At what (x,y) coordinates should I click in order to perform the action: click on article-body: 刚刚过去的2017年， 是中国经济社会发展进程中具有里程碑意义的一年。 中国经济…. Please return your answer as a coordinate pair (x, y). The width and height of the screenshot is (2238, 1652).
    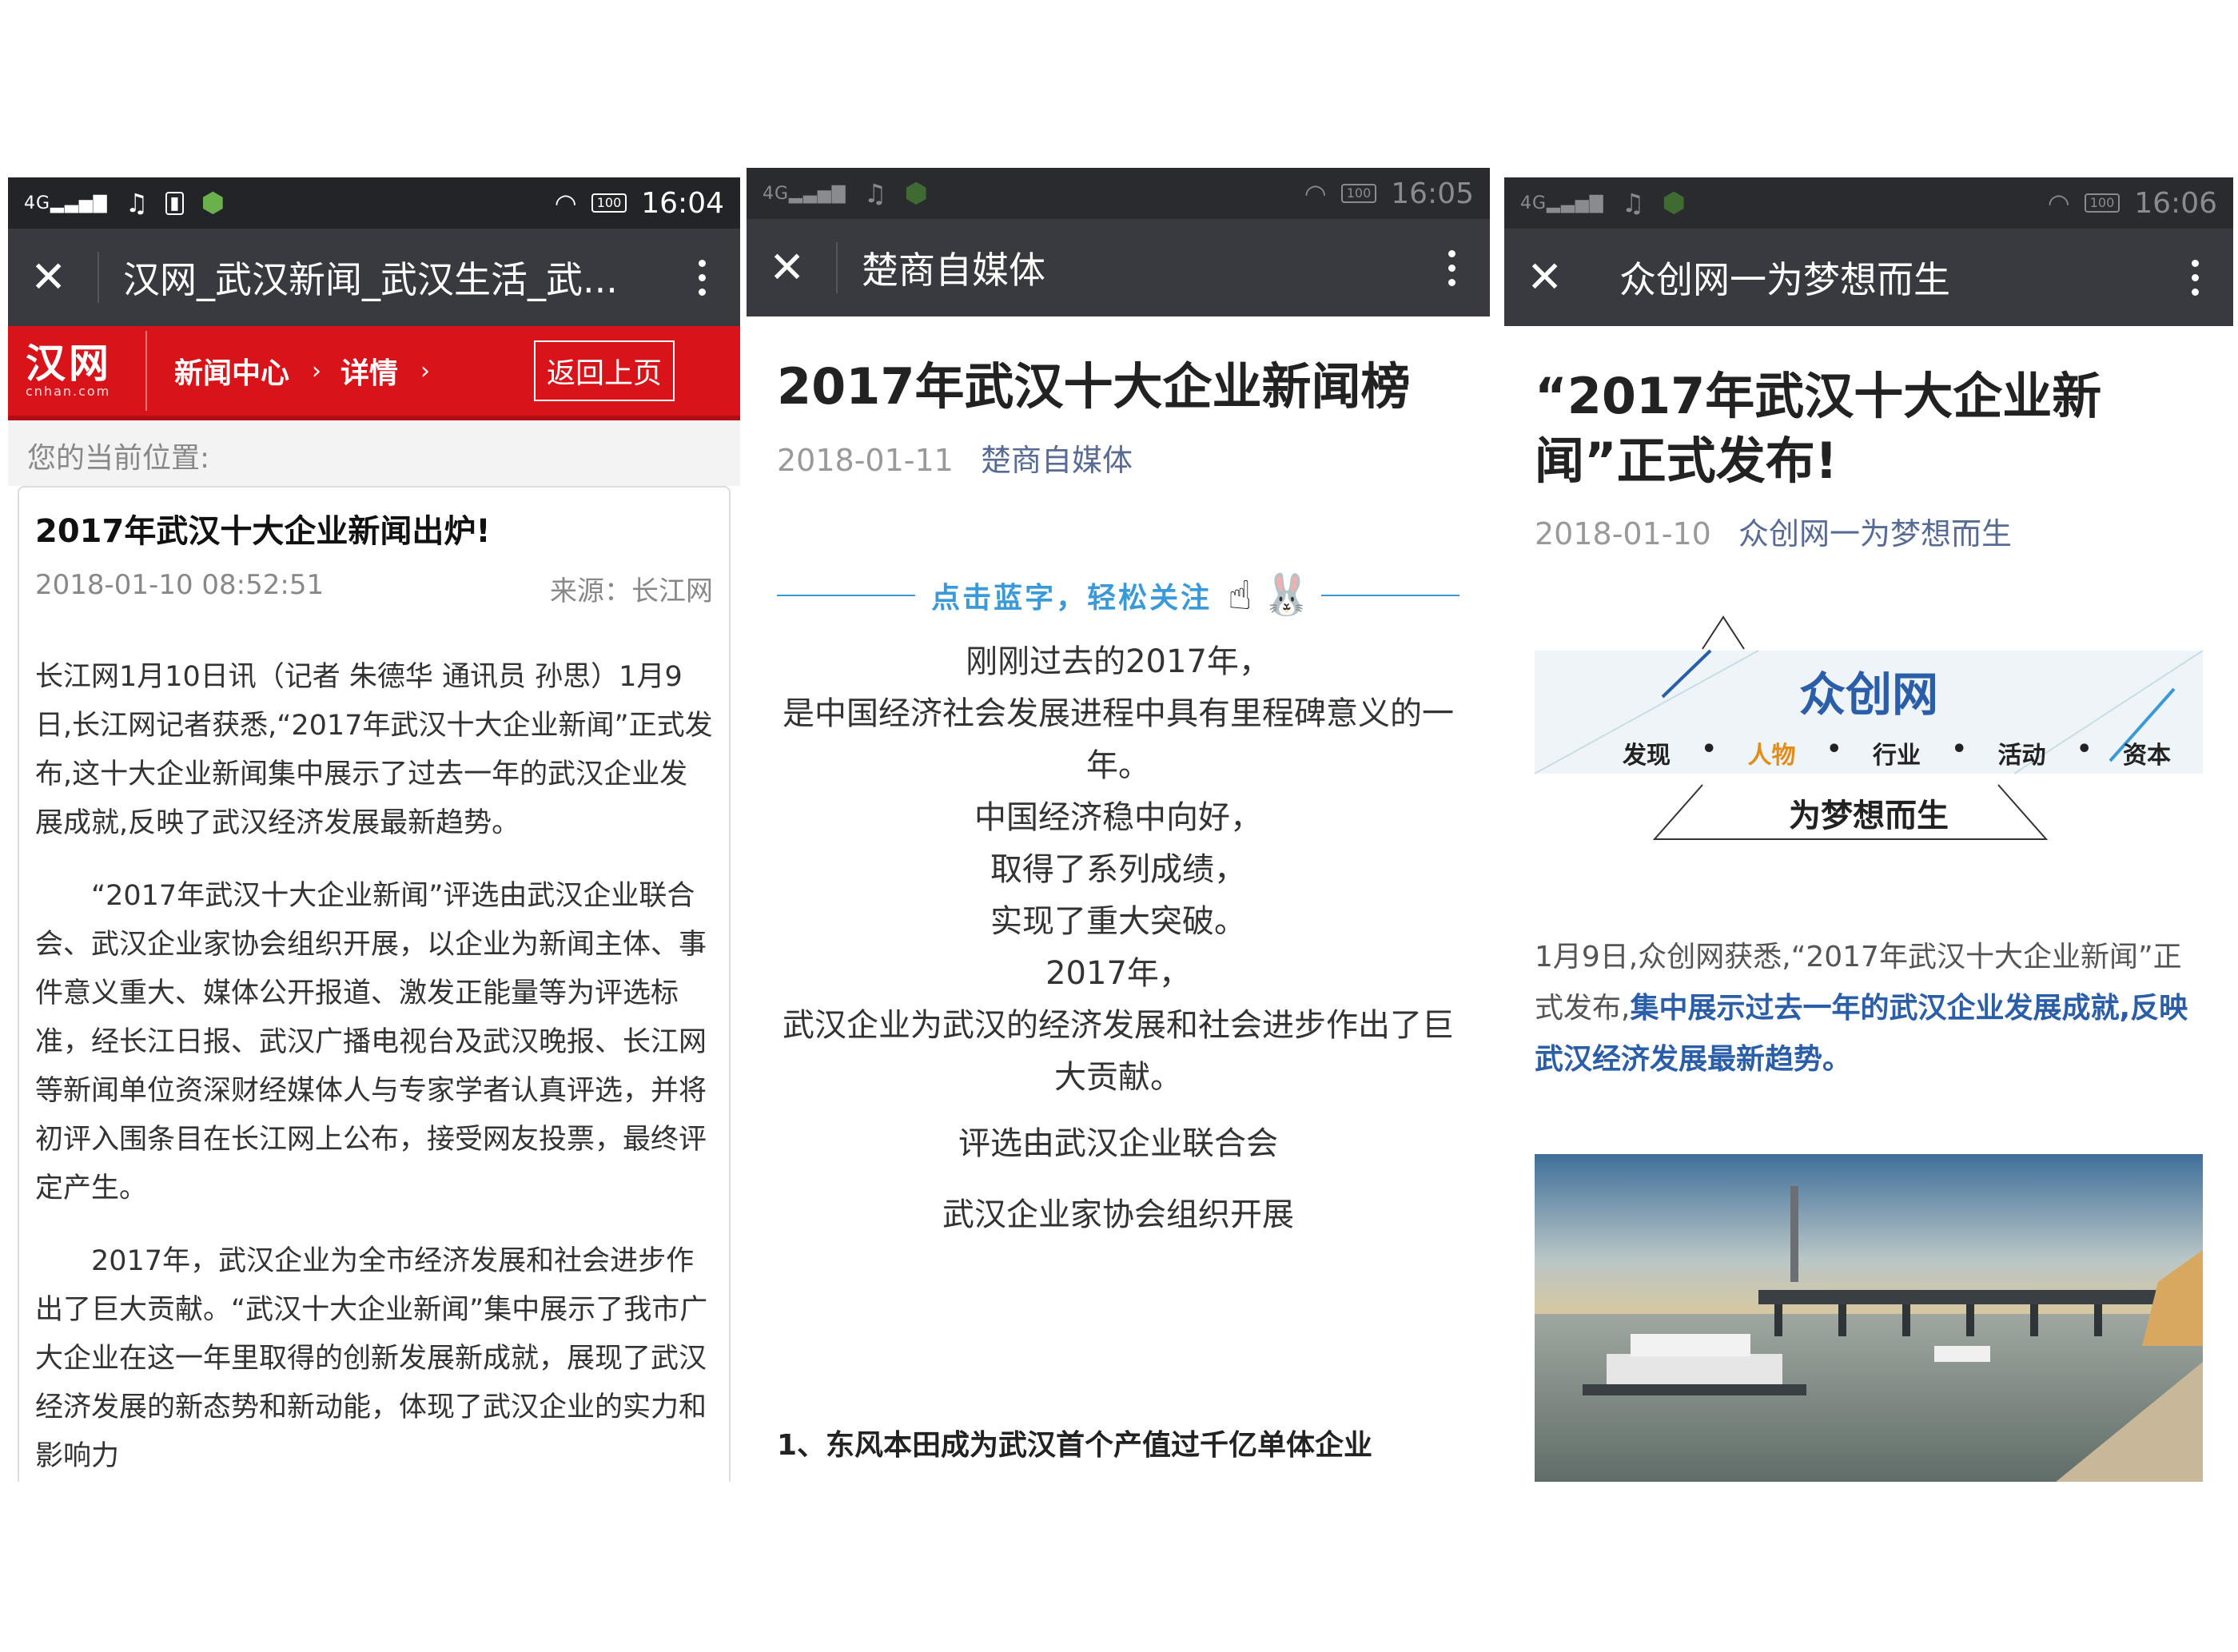
    Looking at the image, I should click on (1118, 941).